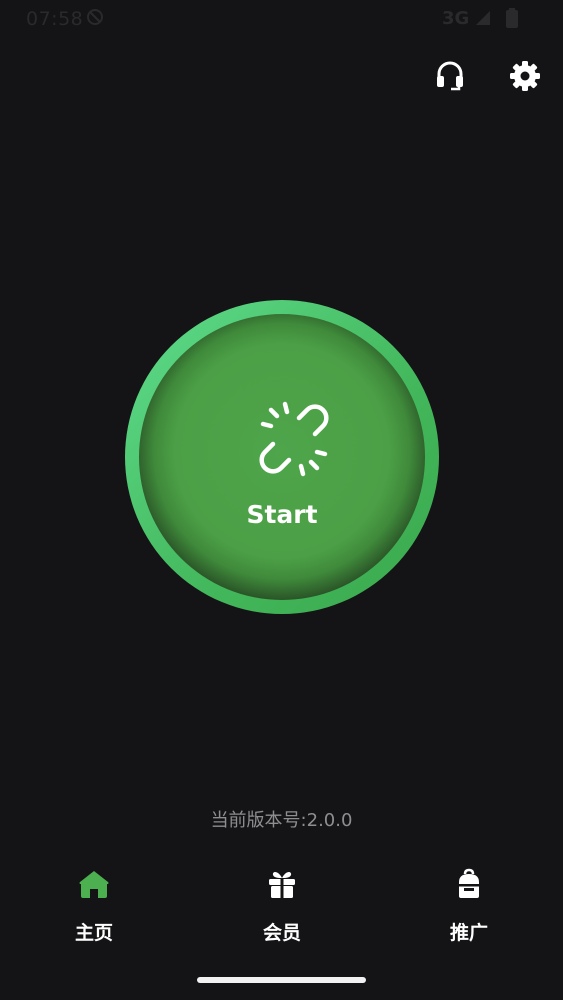 Image resolution: width=563 pixels, height=1000 pixels. Describe the element at coordinates (282, 905) in the screenshot. I see `nav-item-member: 会员` at that location.